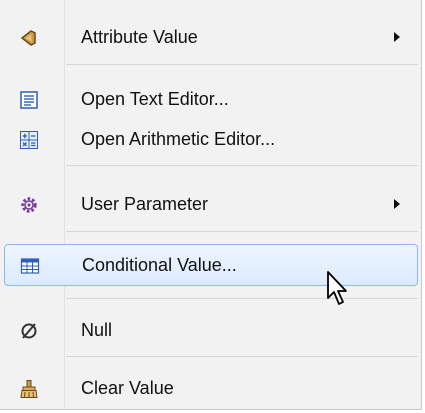 This screenshot has width=425, height=413. Describe the element at coordinates (29, 100) in the screenshot. I see `text-editor-icon` at that location.